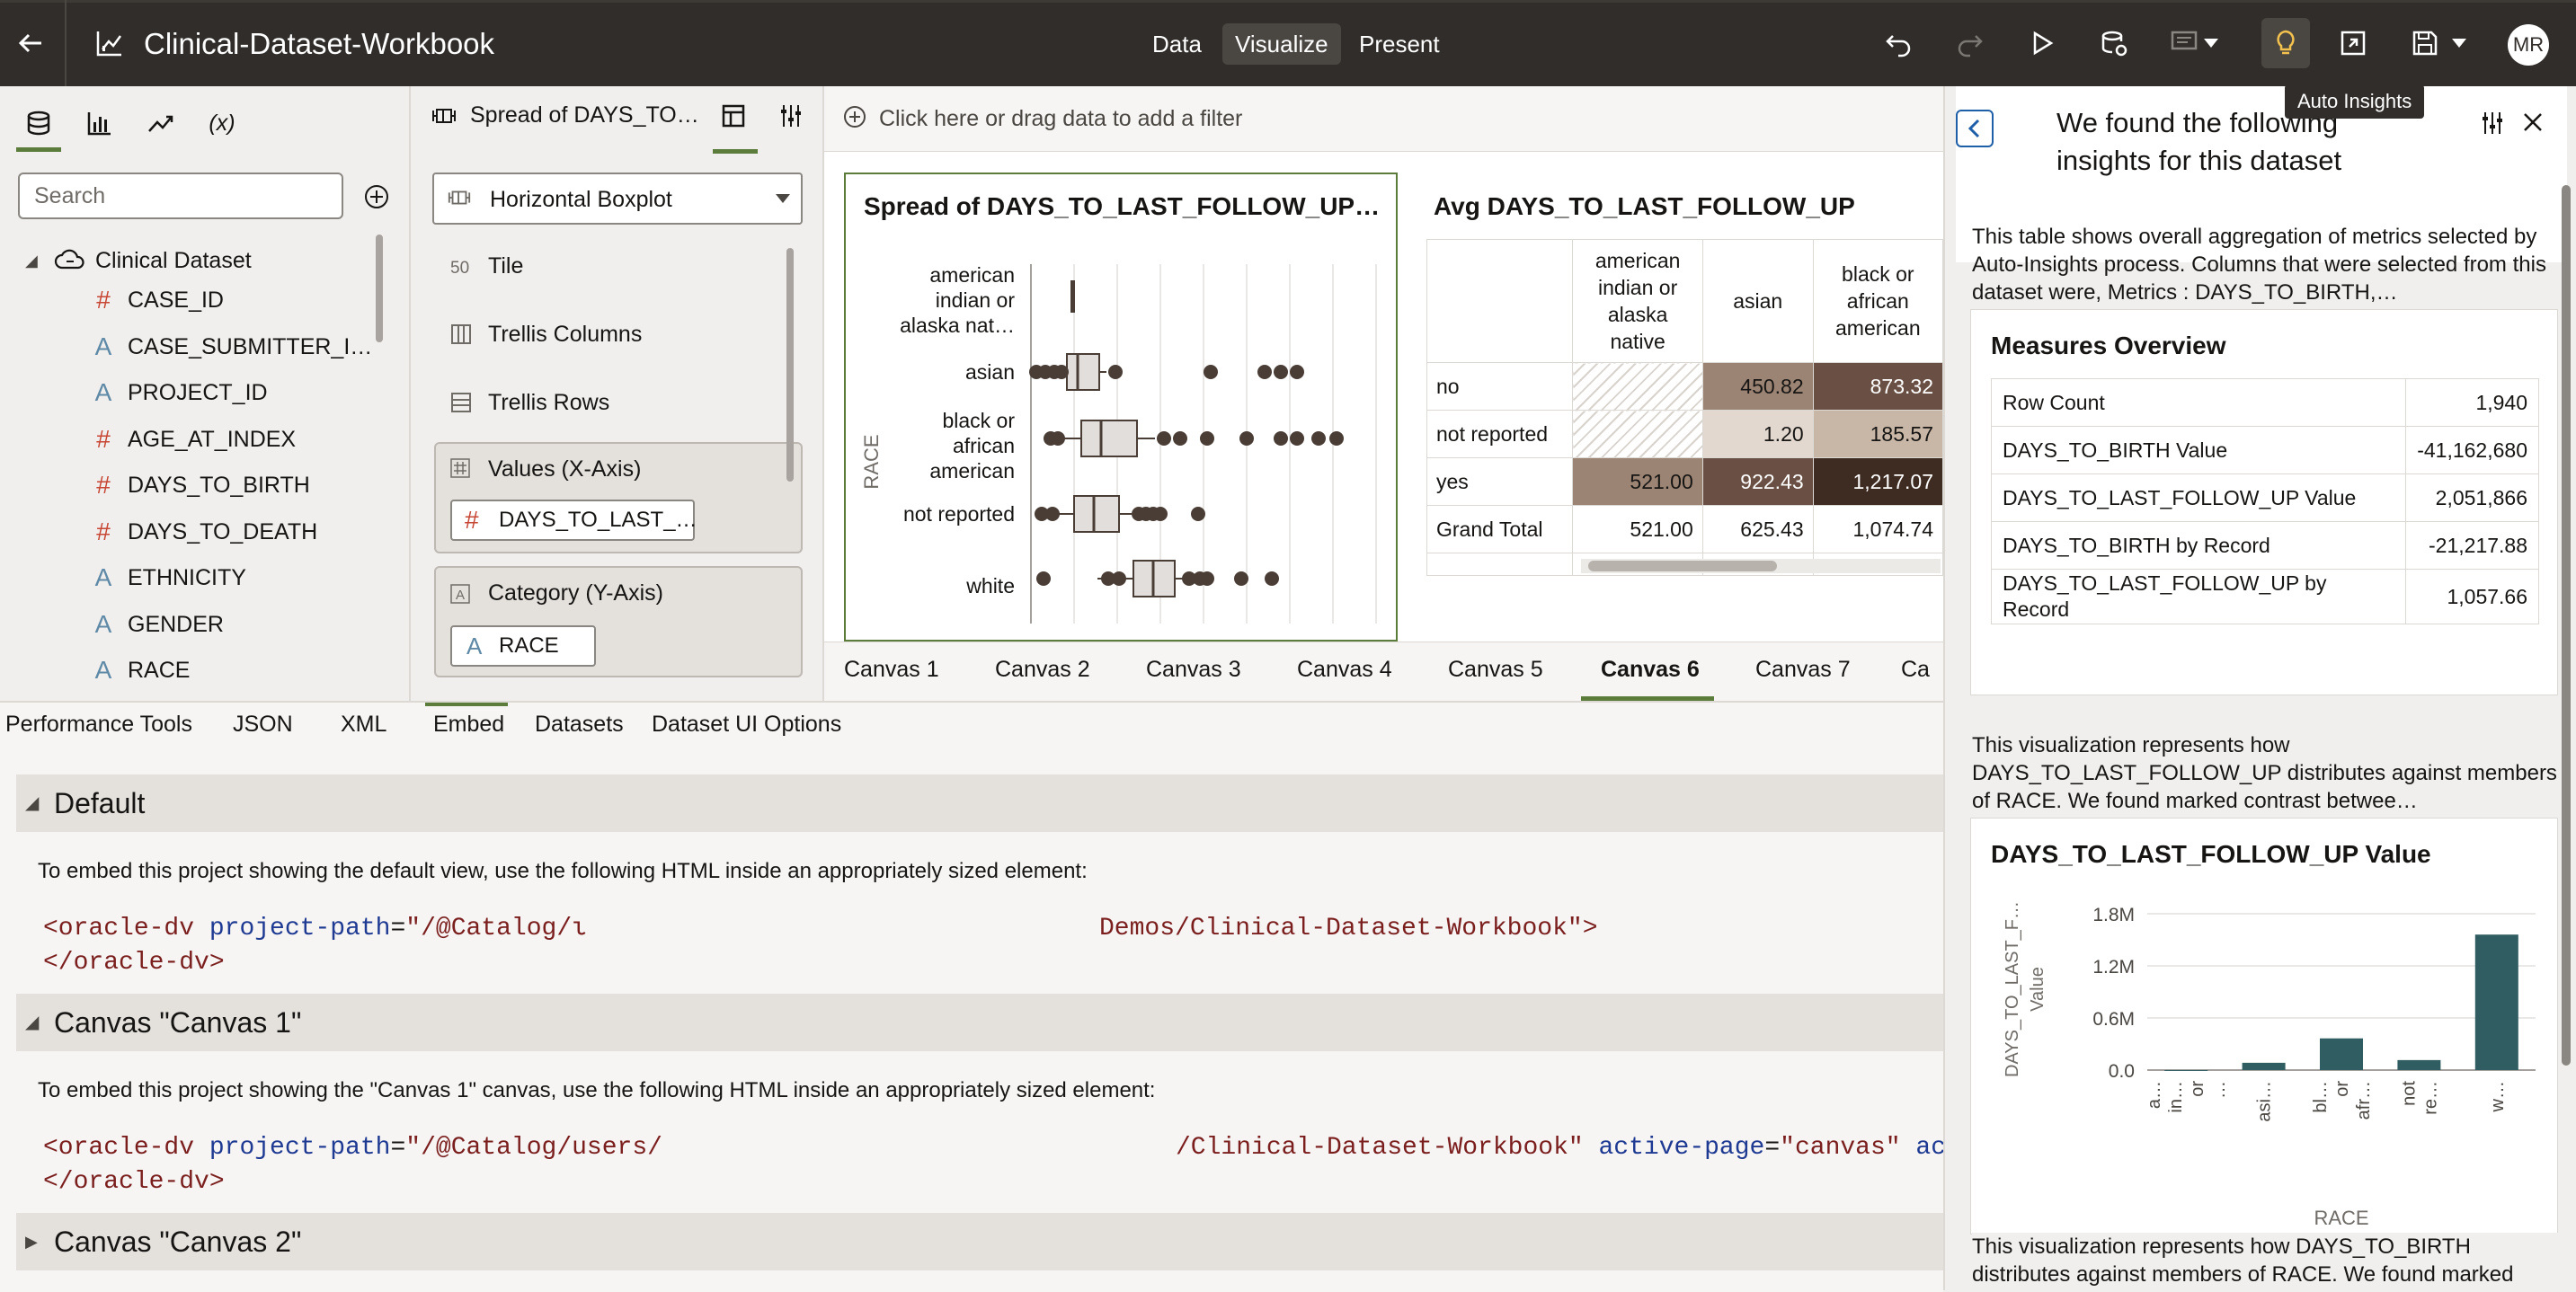 The height and width of the screenshot is (1292, 2576). Describe the element at coordinates (189, 577) in the screenshot. I see `column-item: A ETHNICITY` at that location.